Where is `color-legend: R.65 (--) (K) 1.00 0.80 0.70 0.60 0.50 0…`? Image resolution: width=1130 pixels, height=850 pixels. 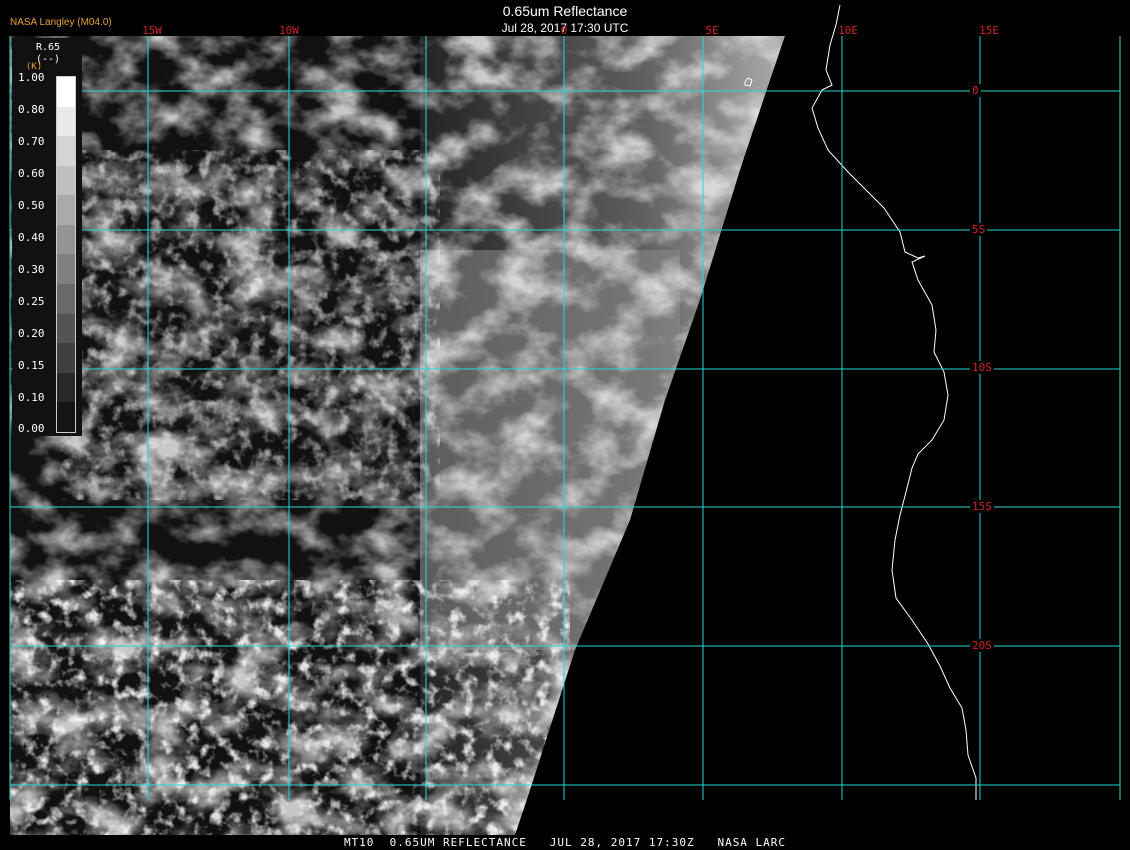
color-legend: R.65 (--) (K) 1.00 0.80 0.70 0.60 0.50 0… is located at coordinates (47, 237).